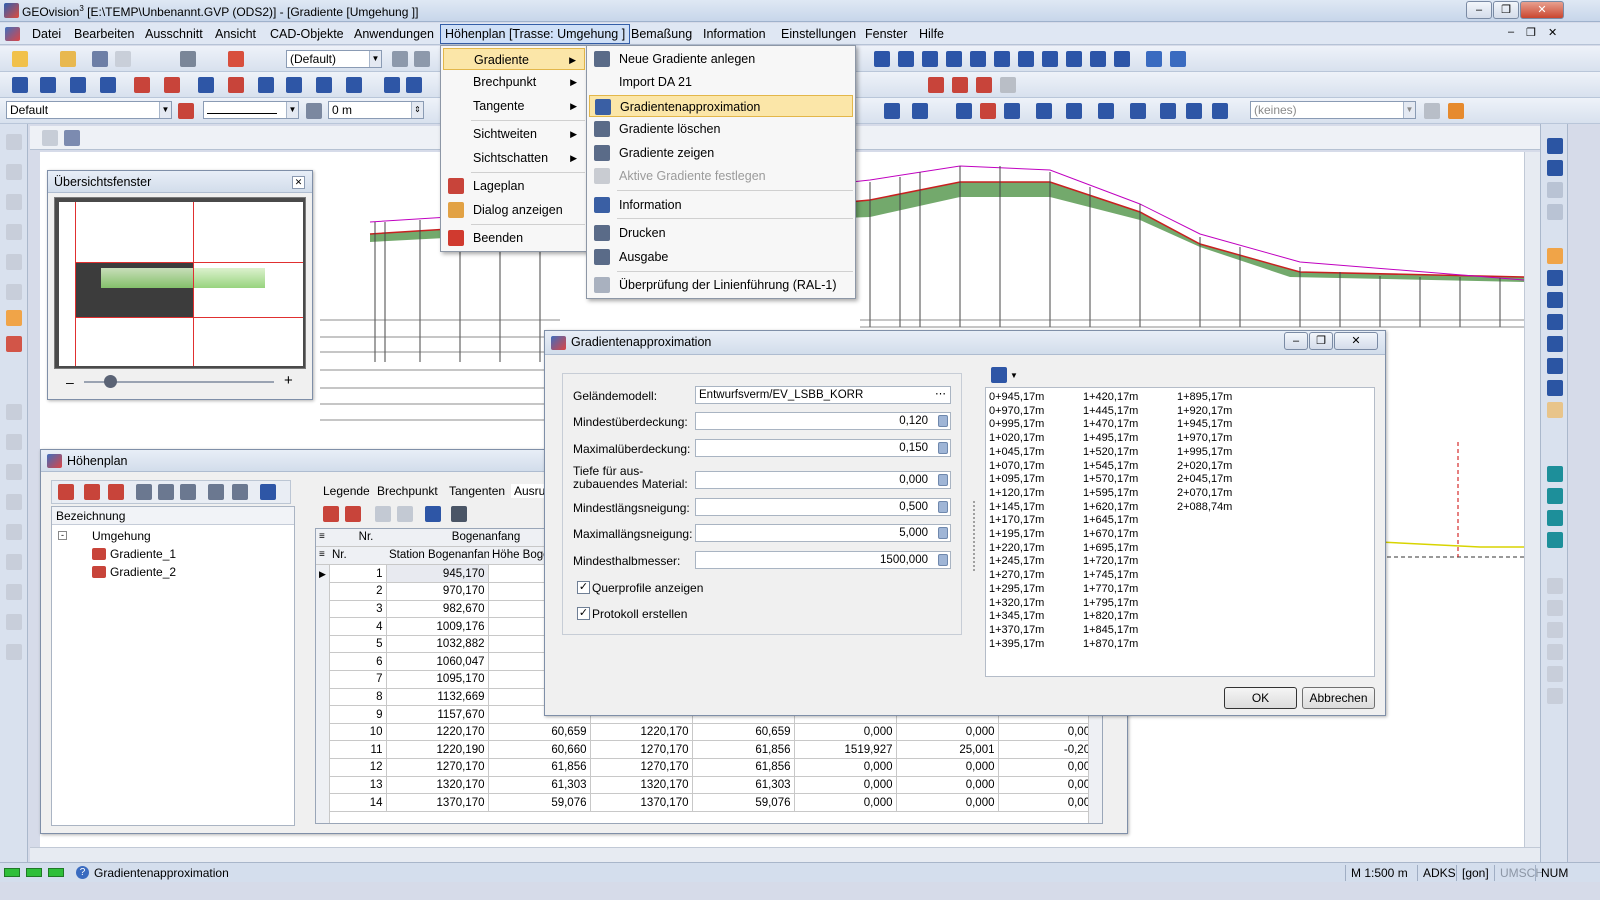 The image size is (1600, 900). What do you see at coordinates (358, 644) in the screenshot?
I see `row-number-cell: 5` at bounding box center [358, 644].